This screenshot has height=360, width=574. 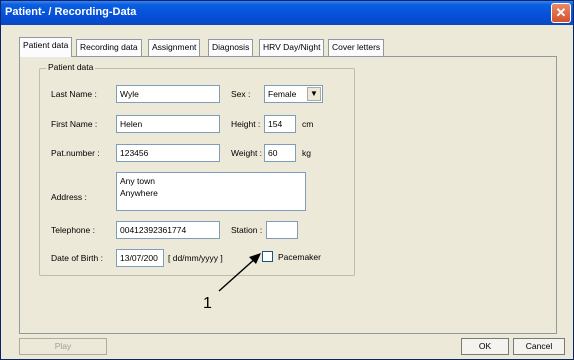 What do you see at coordinates (140, 258) in the screenshot?
I see `dob-field: 13/07/200` at bounding box center [140, 258].